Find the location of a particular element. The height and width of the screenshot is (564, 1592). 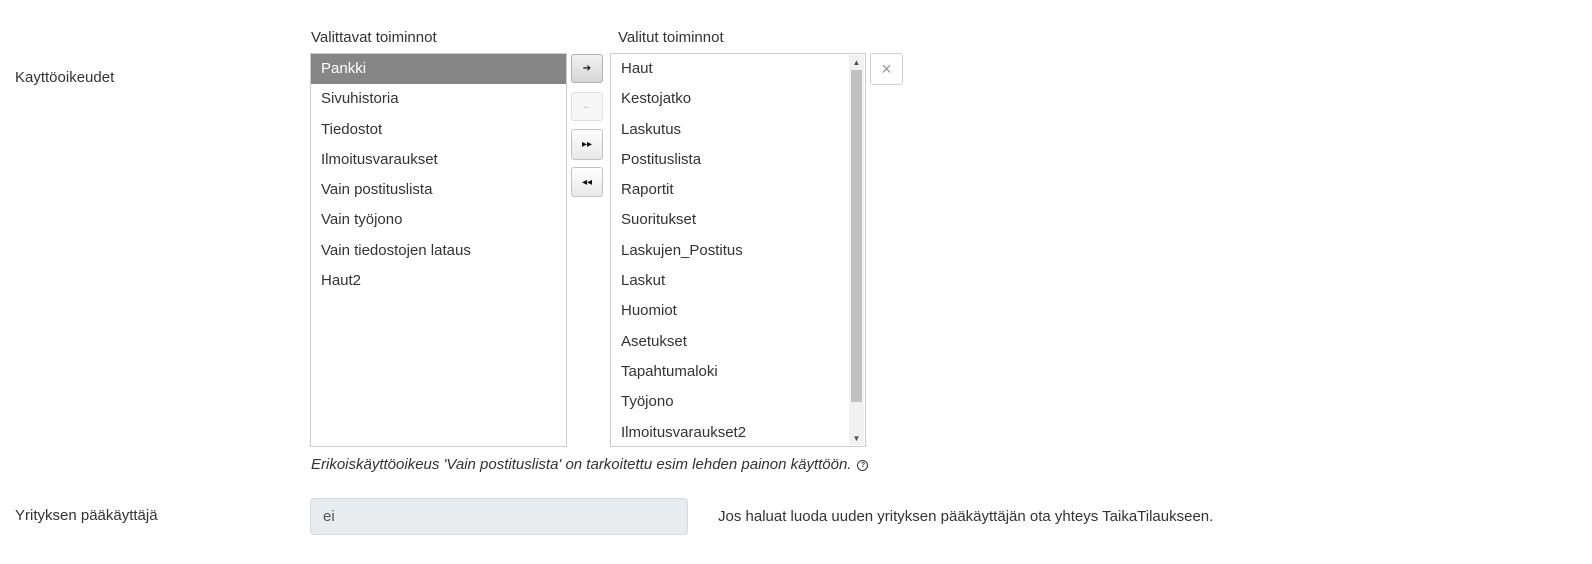

list-item: Sivuhistoria is located at coordinates (438, 99).